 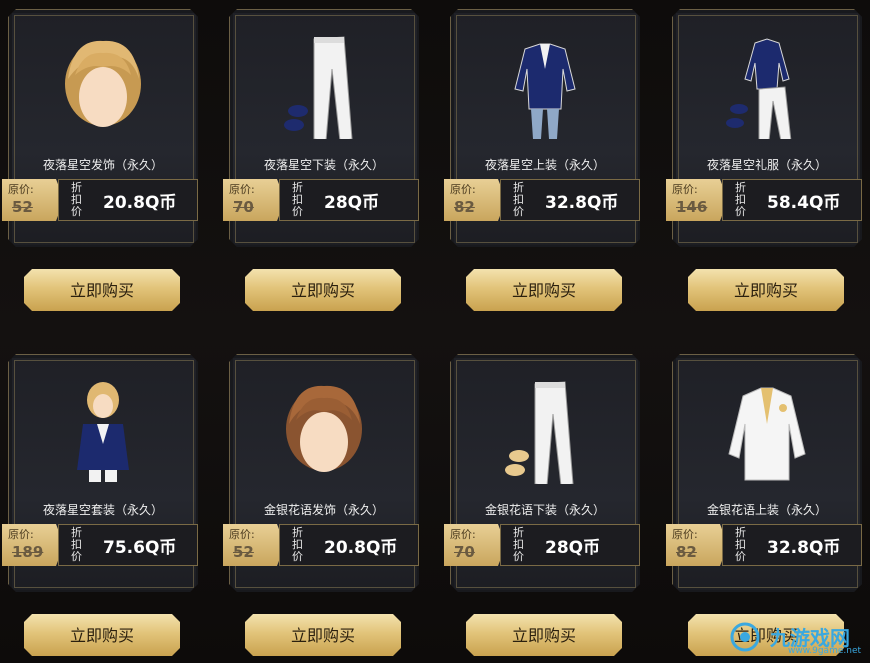 I want to click on avatar-icon, so click(x=103, y=432).